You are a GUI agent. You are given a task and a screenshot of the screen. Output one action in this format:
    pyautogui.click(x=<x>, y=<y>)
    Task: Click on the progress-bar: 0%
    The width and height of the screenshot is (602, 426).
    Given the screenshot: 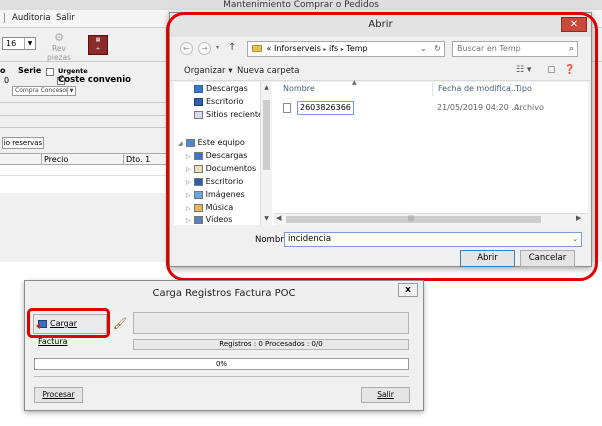 What is the action you would take?
    pyautogui.click(x=221, y=364)
    